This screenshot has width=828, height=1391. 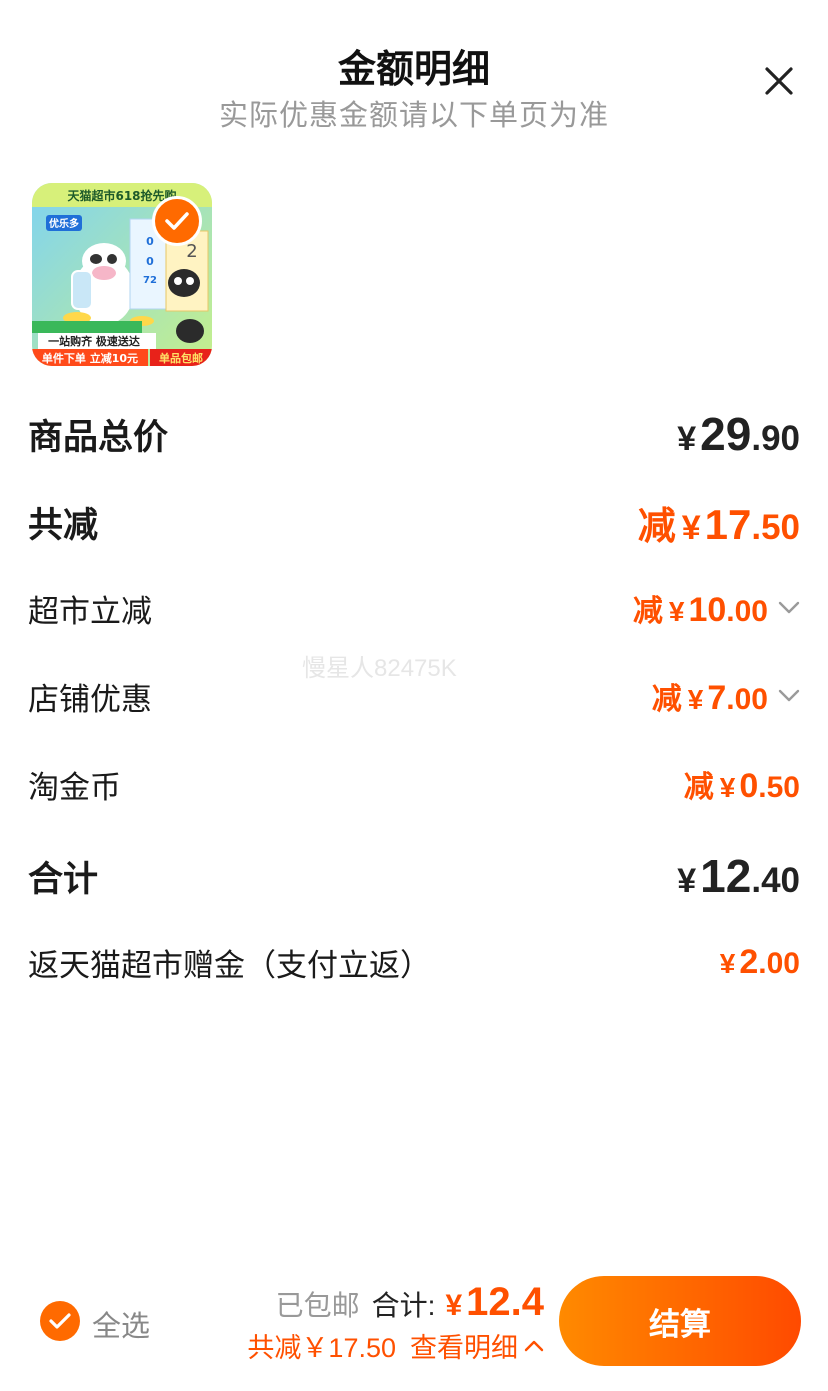 What do you see at coordinates (90, 358) in the screenshot?
I see `product-banner-left: 单件下单 立减10元` at bounding box center [90, 358].